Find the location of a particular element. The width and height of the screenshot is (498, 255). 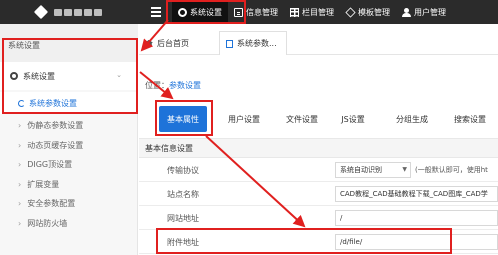

layers-icon is located at coordinates (350, 12).